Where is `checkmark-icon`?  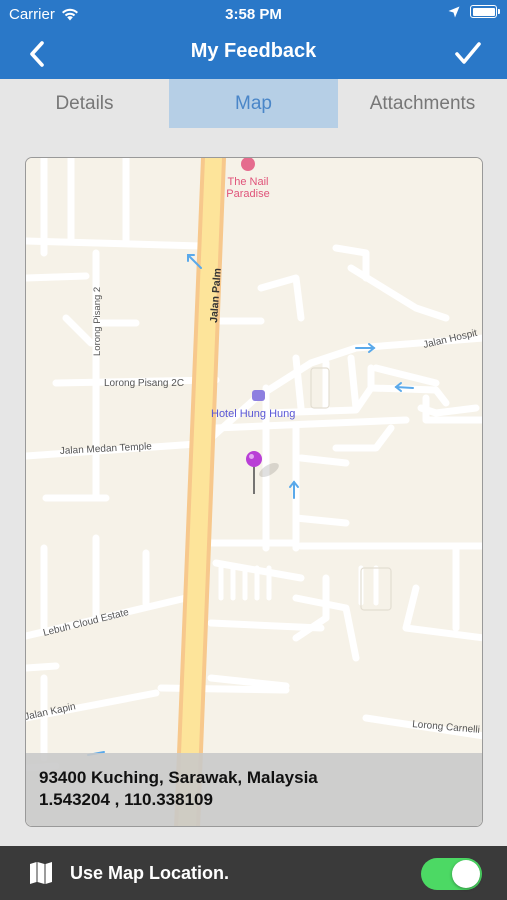 checkmark-icon is located at coordinates (468, 53).